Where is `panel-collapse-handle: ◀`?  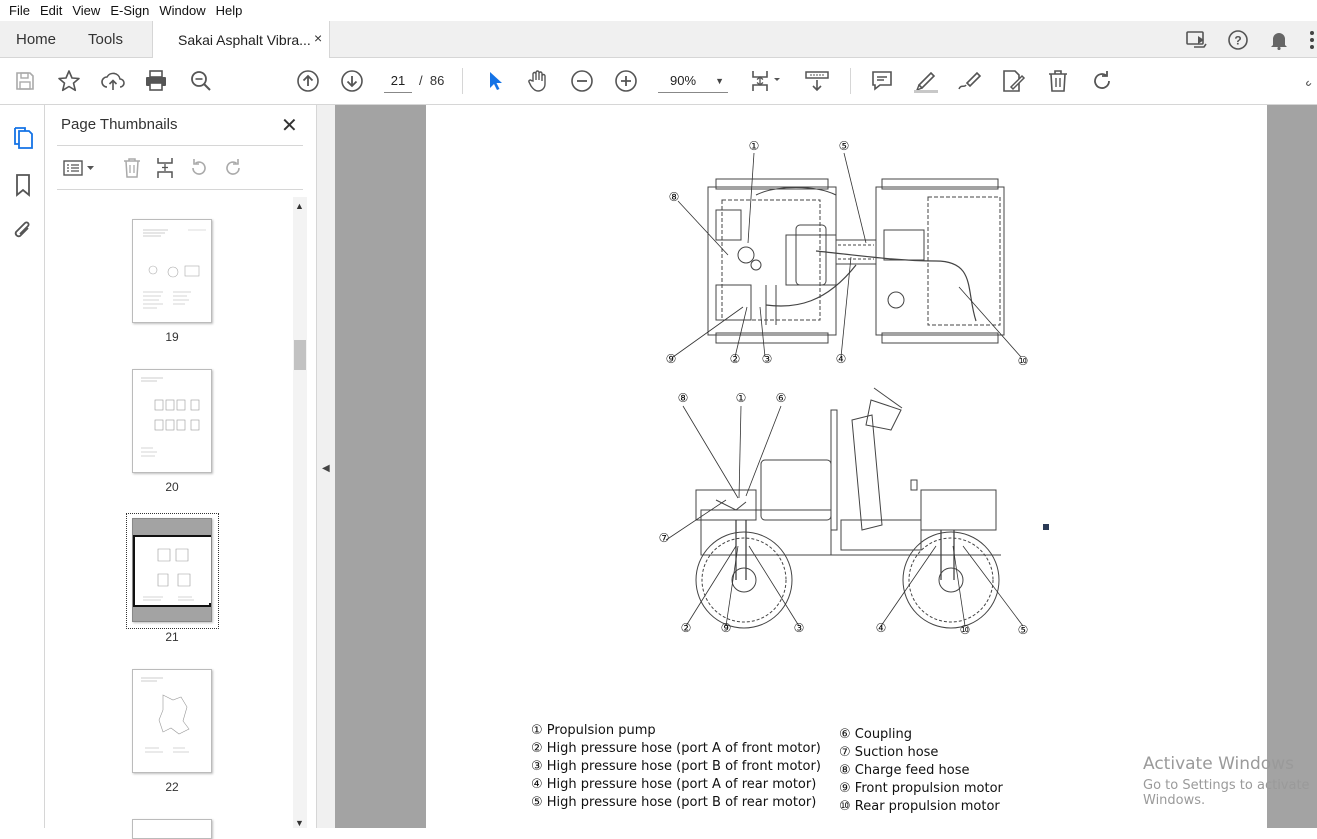
panel-collapse-handle: ◀ is located at coordinates (326, 466).